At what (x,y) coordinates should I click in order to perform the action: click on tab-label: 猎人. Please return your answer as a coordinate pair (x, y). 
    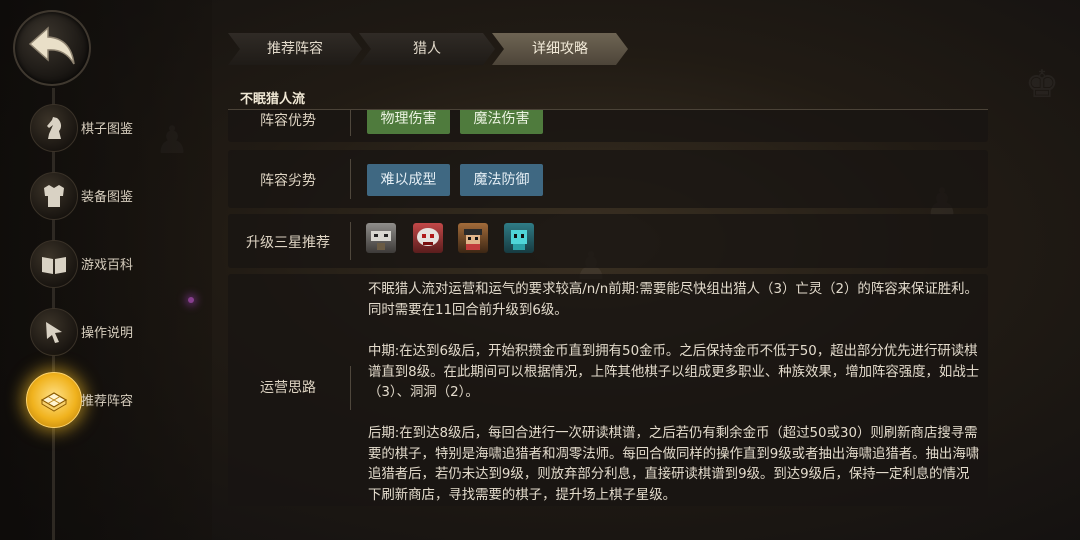
    Looking at the image, I should click on (427, 49).